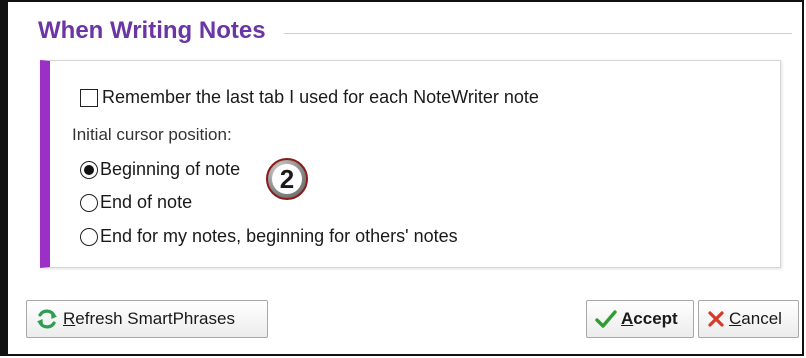 This screenshot has width=806, height=358. I want to click on accept-button: Accept, so click(640, 319).